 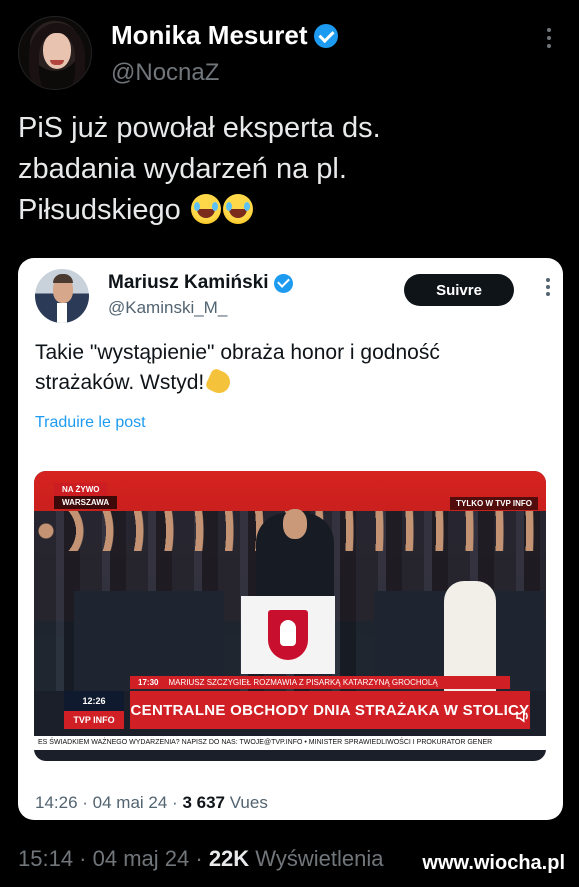 I want to click on quoted-date: 04 mai 24, so click(x=130, y=802).